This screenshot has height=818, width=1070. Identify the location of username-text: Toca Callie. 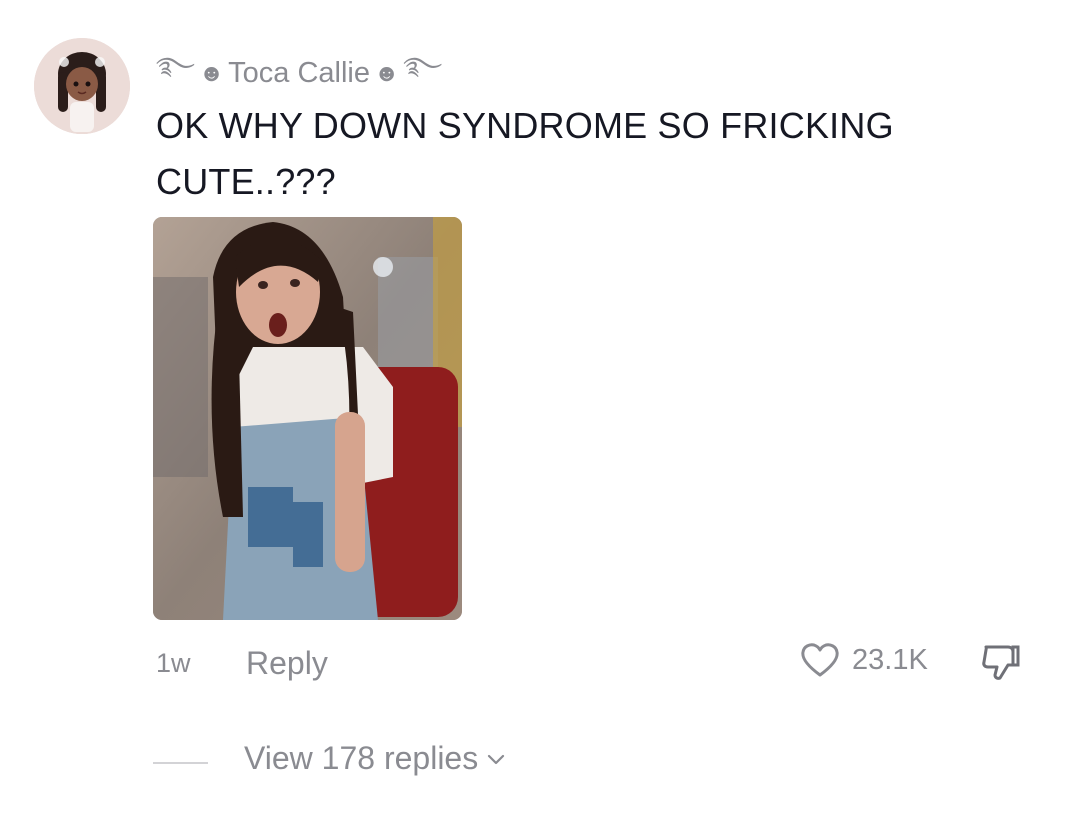
(299, 73).